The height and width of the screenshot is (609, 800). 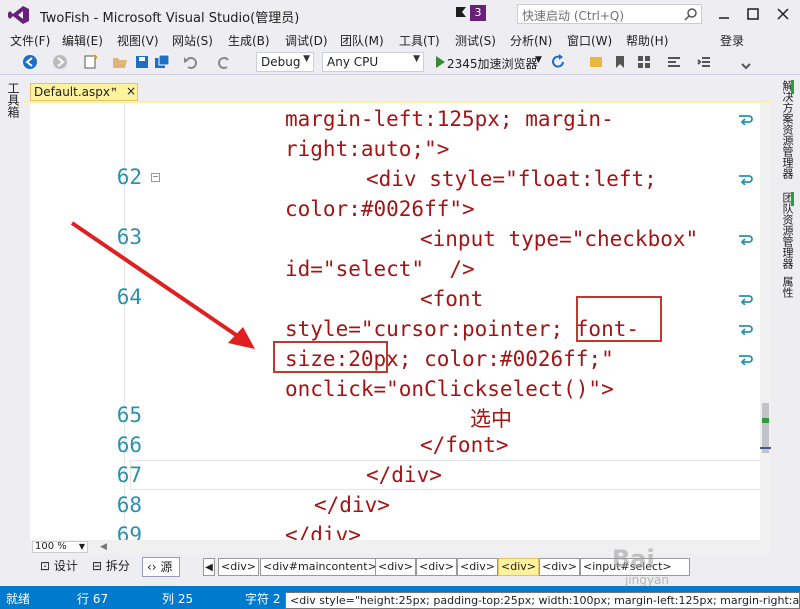 I want to click on split-view-icon: ⊟, so click(x=99, y=566).